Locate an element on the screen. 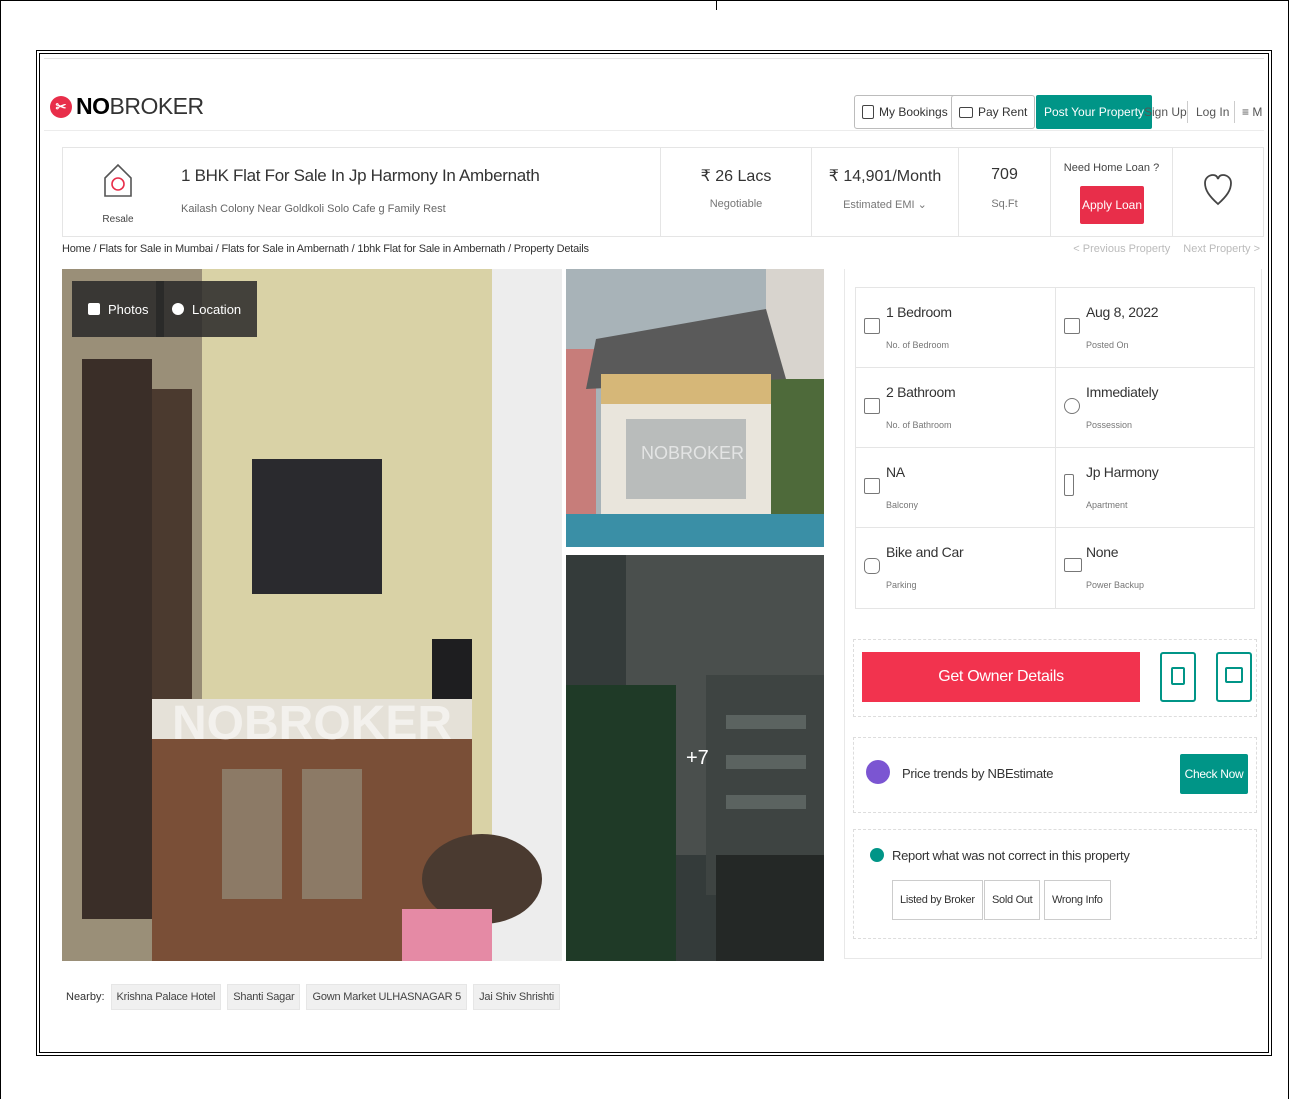 The height and width of the screenshot is (1099, 1289). page-left-border is located at coordinates (0, 549).